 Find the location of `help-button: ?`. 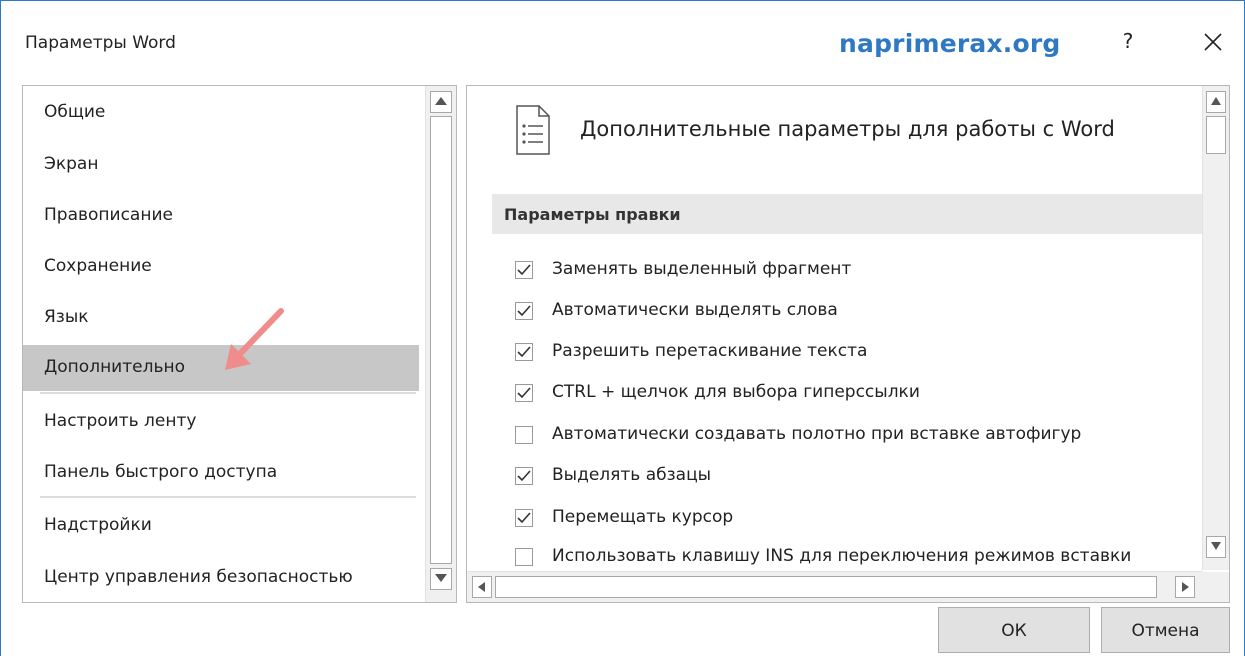

help-button: ? is located at coordinates (1128, 43).